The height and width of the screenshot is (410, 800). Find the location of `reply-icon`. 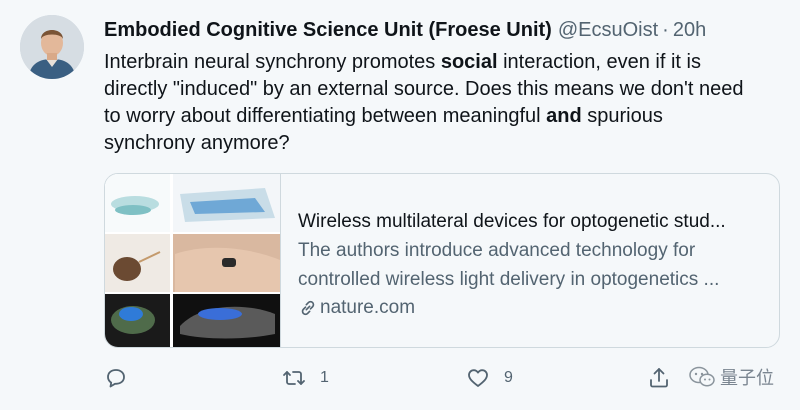

reply-icon is located at coordinates (116, 378).